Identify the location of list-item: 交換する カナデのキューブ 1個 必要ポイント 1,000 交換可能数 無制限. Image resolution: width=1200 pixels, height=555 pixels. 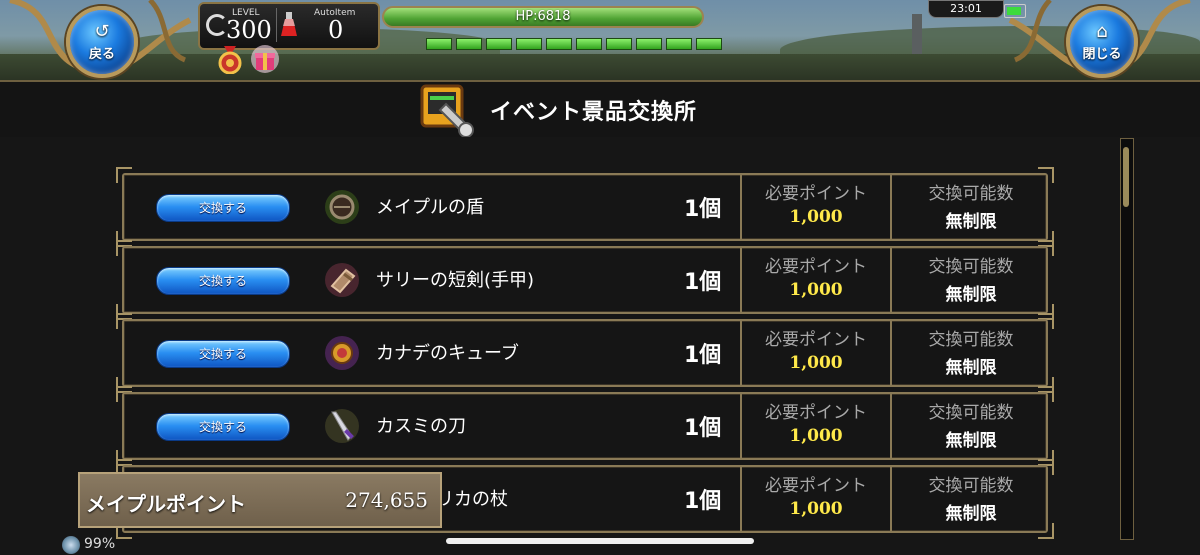
(585, 353).